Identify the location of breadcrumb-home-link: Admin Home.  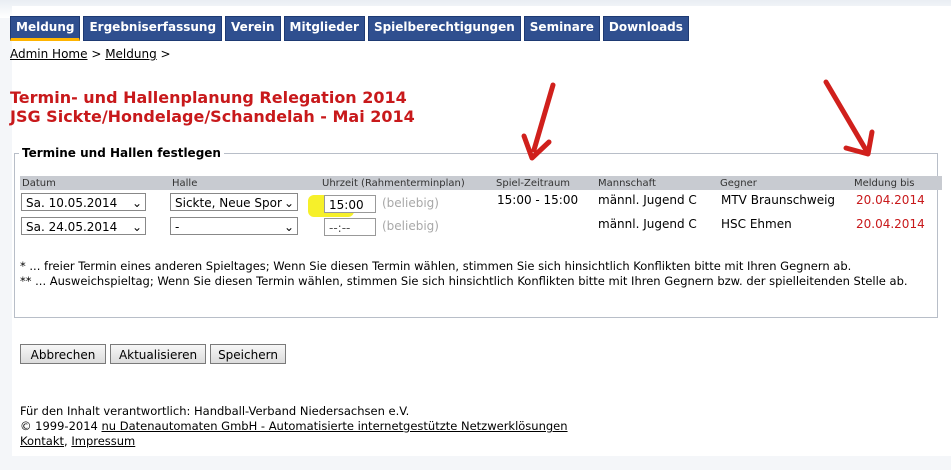
(49, 54).